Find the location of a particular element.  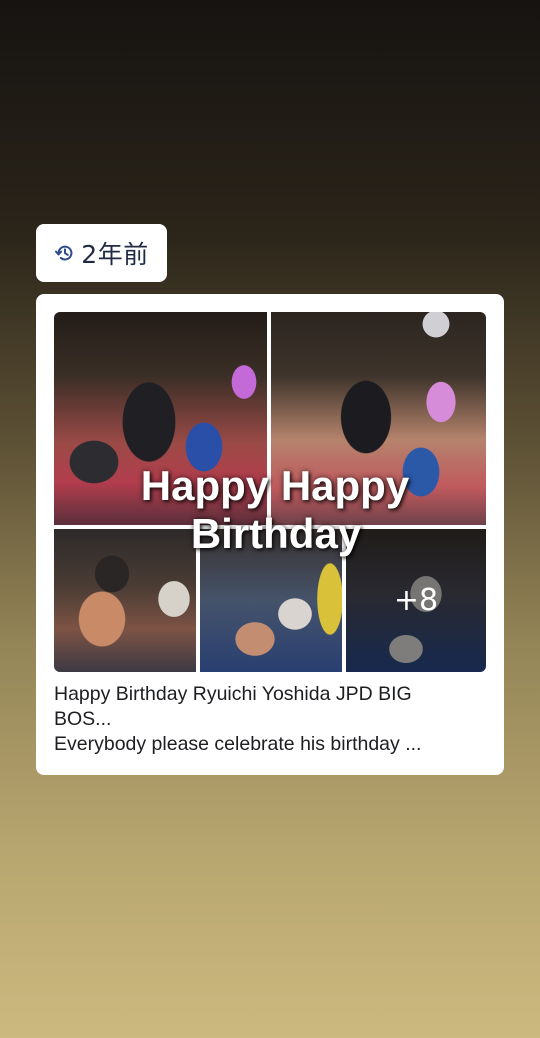

memory-time-chip: 2年前 is located at coordinates (101, 253).